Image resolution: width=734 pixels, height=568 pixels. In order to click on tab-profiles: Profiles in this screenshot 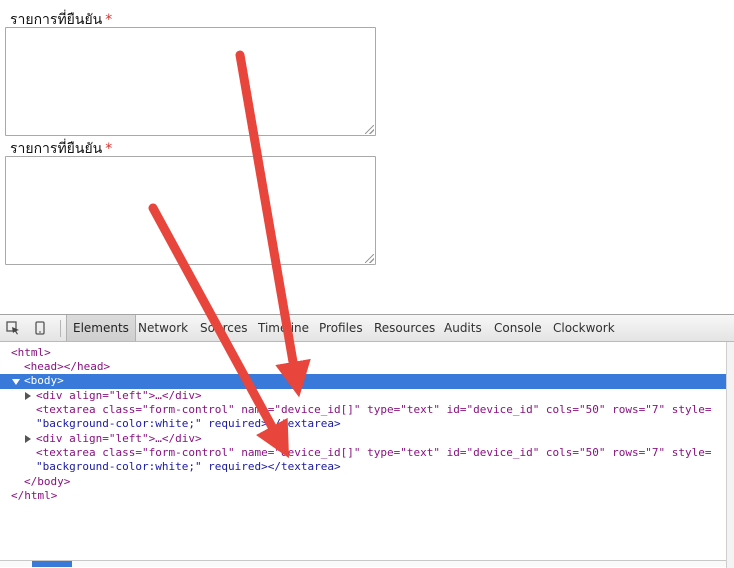, I will do `click(341, 328)`.